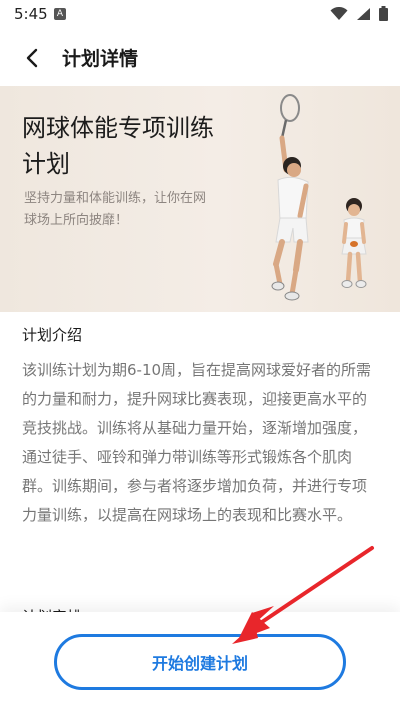 Image resolution: width=400 pixels, height=710 pixels. What do you see at coordinates (319, 197) in the screenshot?
I see `tennis-players-image` at bounding box center [319, 197].